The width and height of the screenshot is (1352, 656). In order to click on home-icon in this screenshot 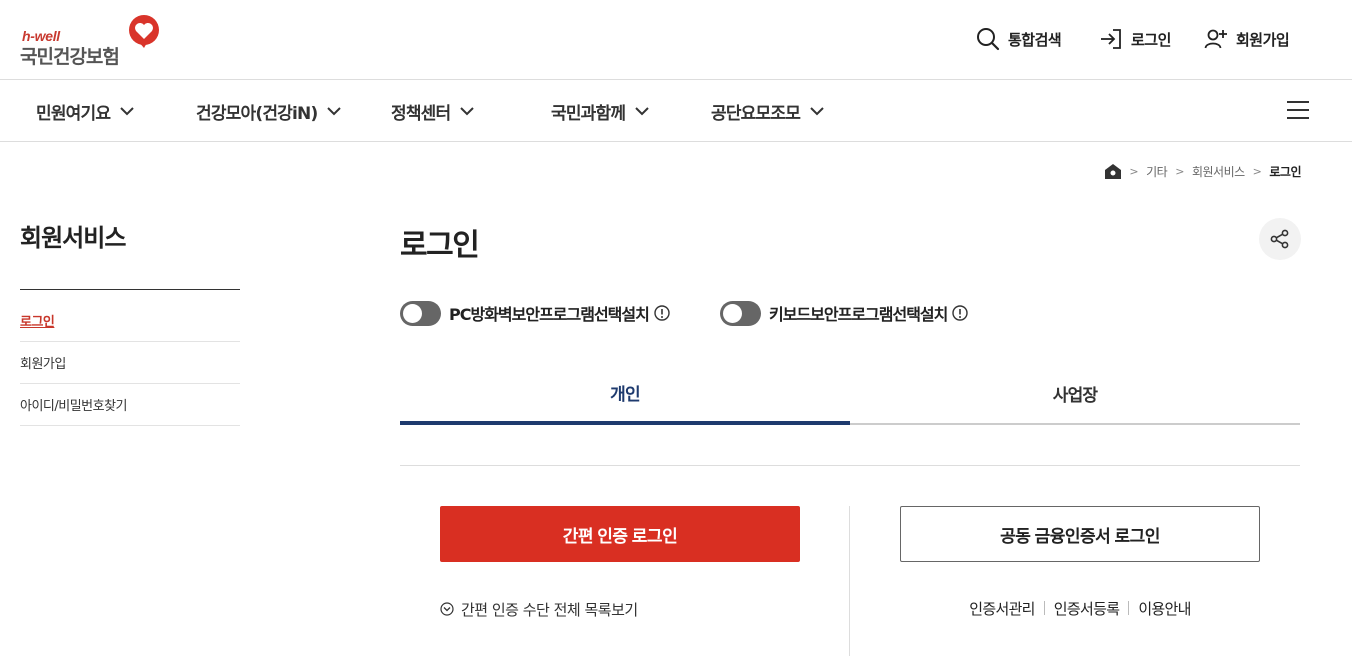, I will do `click(1113, 171)`.